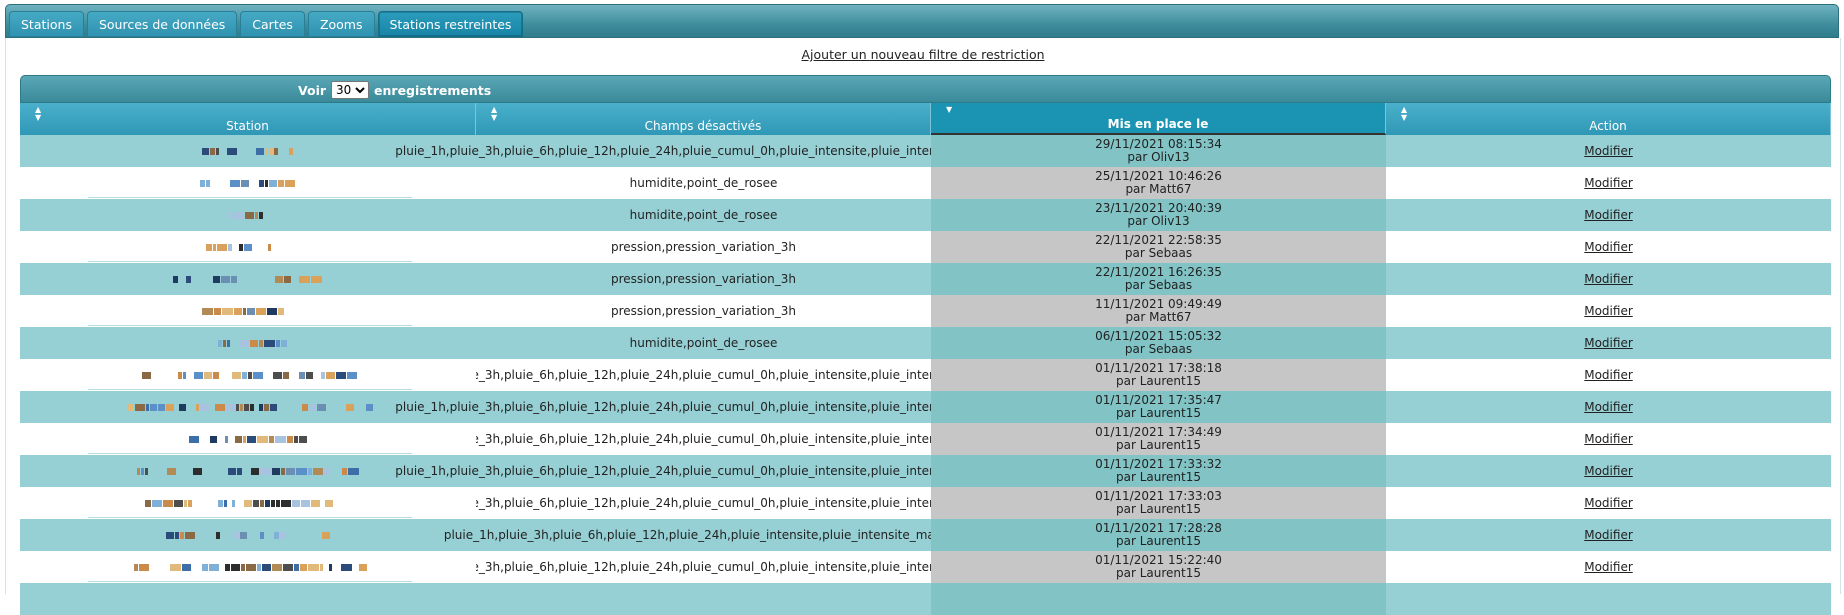 This screenshot has height=615, width=1844. I want to click on set-up-date-cell: 01/11/2021 17:33:03 par Laurent15, so click(1158, 503).